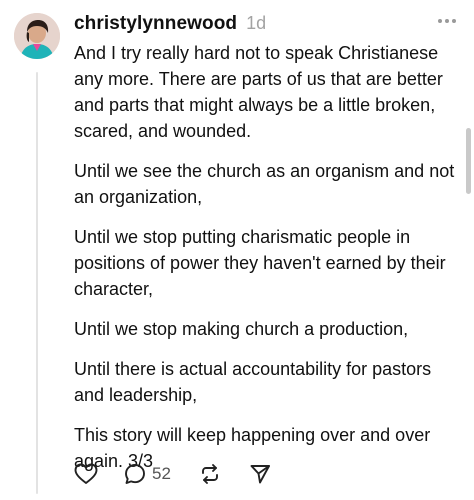 The width and height of the screenshot is (474, 500). I want to click on reply-button: 52, so click(147, 474).